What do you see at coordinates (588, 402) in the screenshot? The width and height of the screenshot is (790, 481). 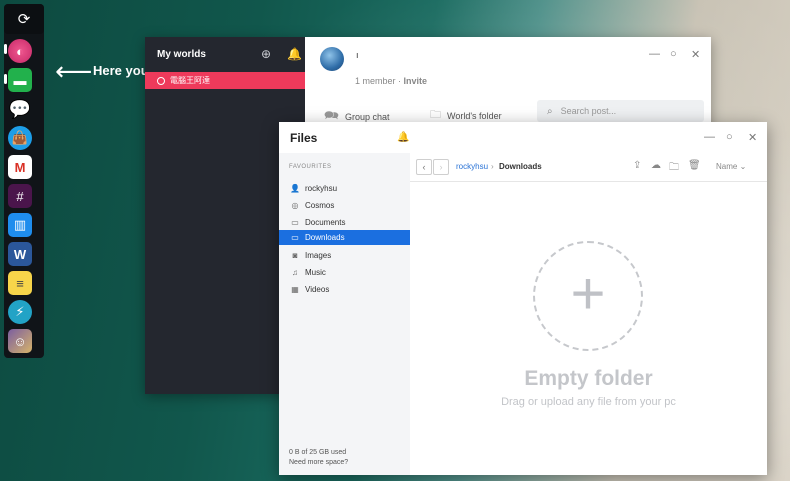 I see `empty-folder-subtitle: Drag or upload any file from your pc` at bounding box center [588, 402].